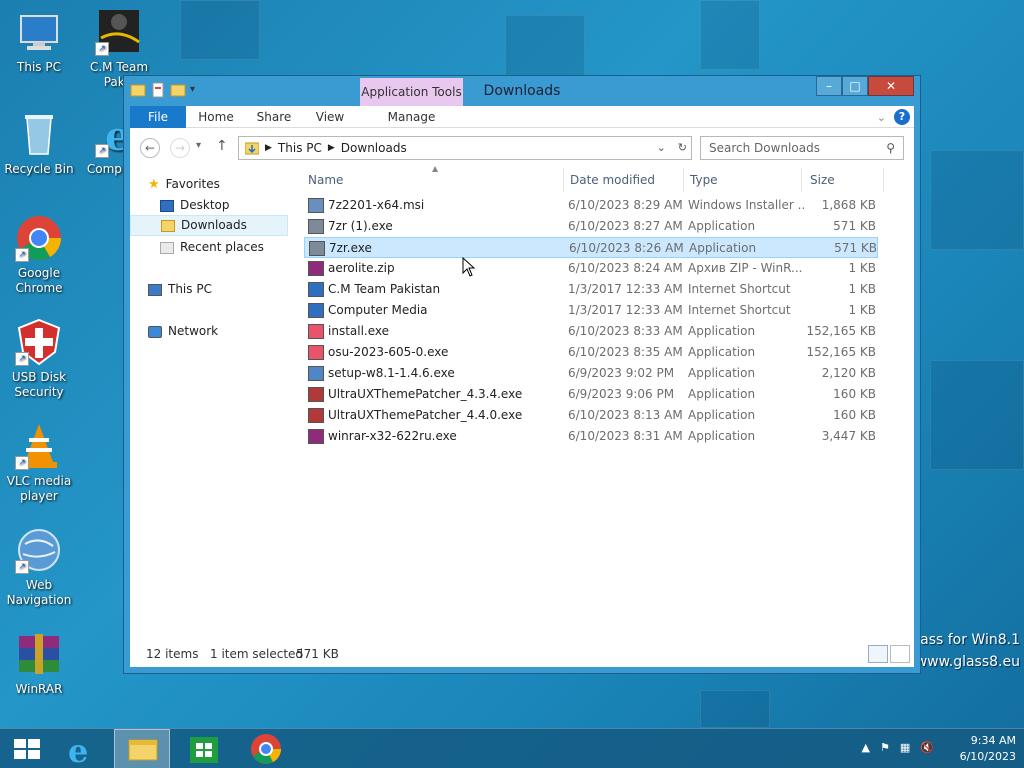  I want to click on taskbar-file-explorer, so click(142, 748).